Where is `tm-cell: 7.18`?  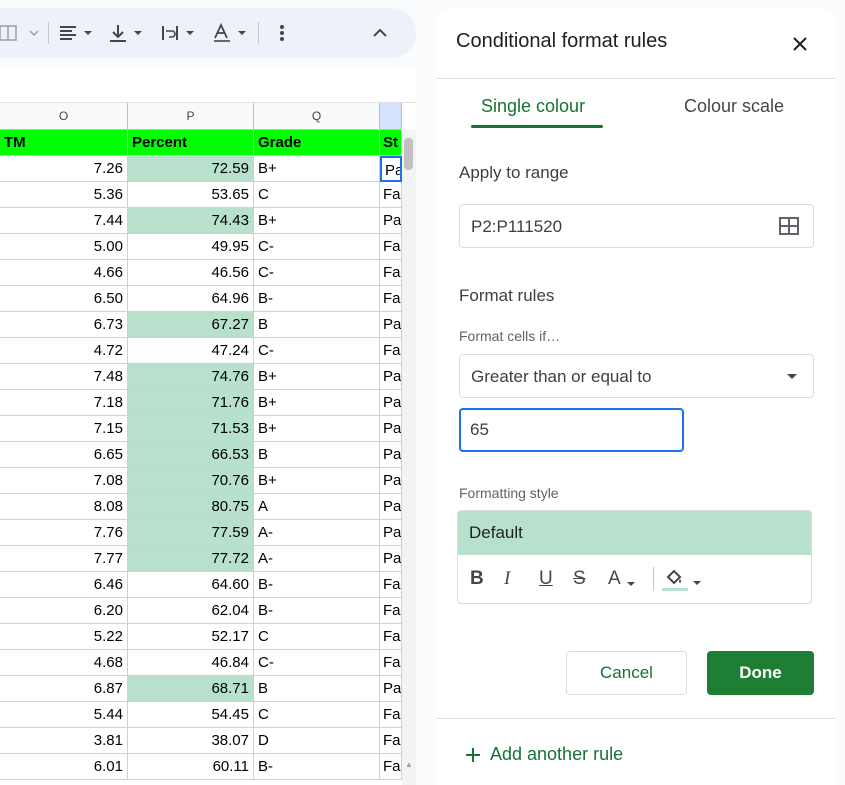 tm-cell: 7.18 is located at coordinates (64, 403).